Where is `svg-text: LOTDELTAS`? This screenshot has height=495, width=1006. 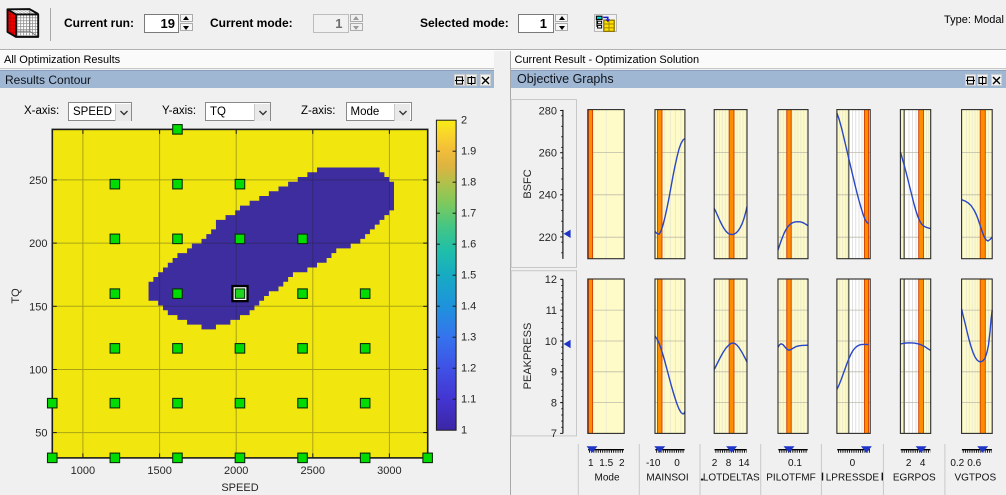 svg-text: LOTDELTAS is located at coordinates (731, 478).